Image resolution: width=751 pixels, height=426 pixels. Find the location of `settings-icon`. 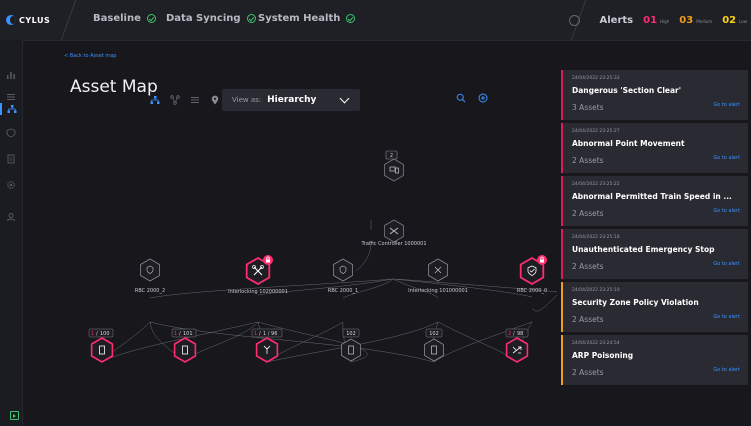

settings-icon is located at coordinates (11, 185).